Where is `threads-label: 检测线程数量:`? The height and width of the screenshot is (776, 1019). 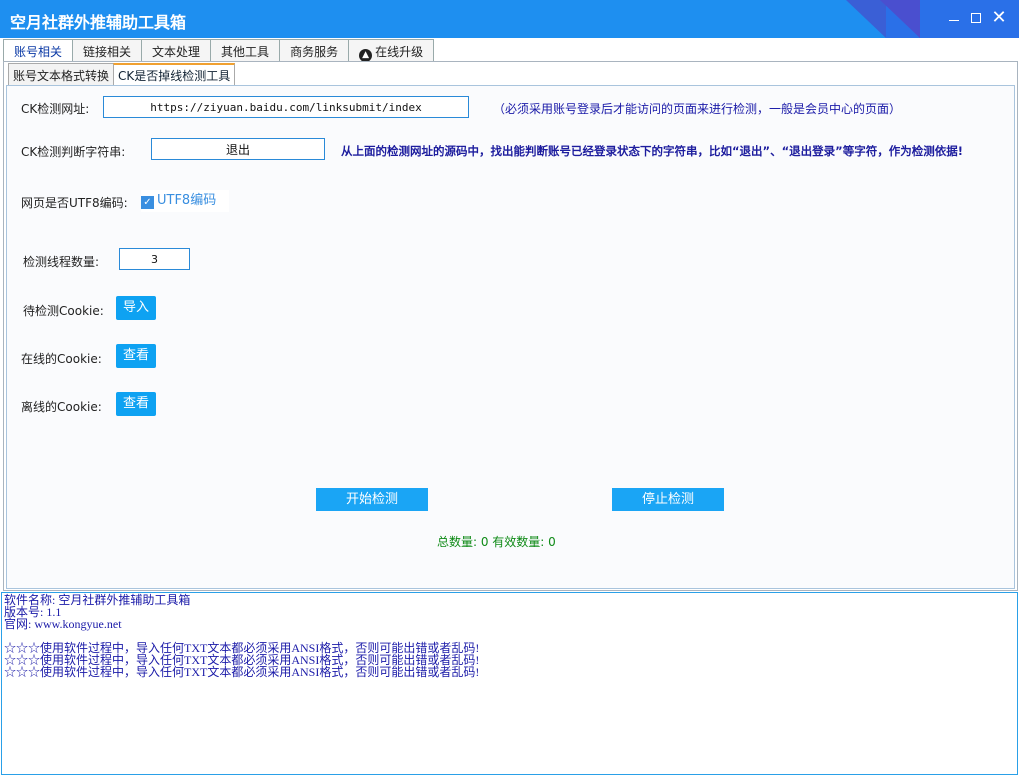 threads-label: 检测线程数量: is located at coordinates (61, 262).